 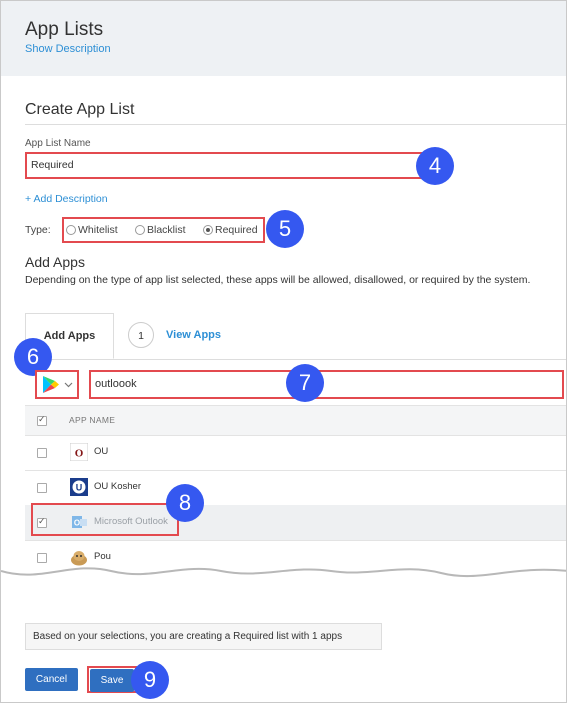 What do you see at coordinates (57, 384) in the screenshot?
I see `app-store-select` at bounding box center [57, 384].